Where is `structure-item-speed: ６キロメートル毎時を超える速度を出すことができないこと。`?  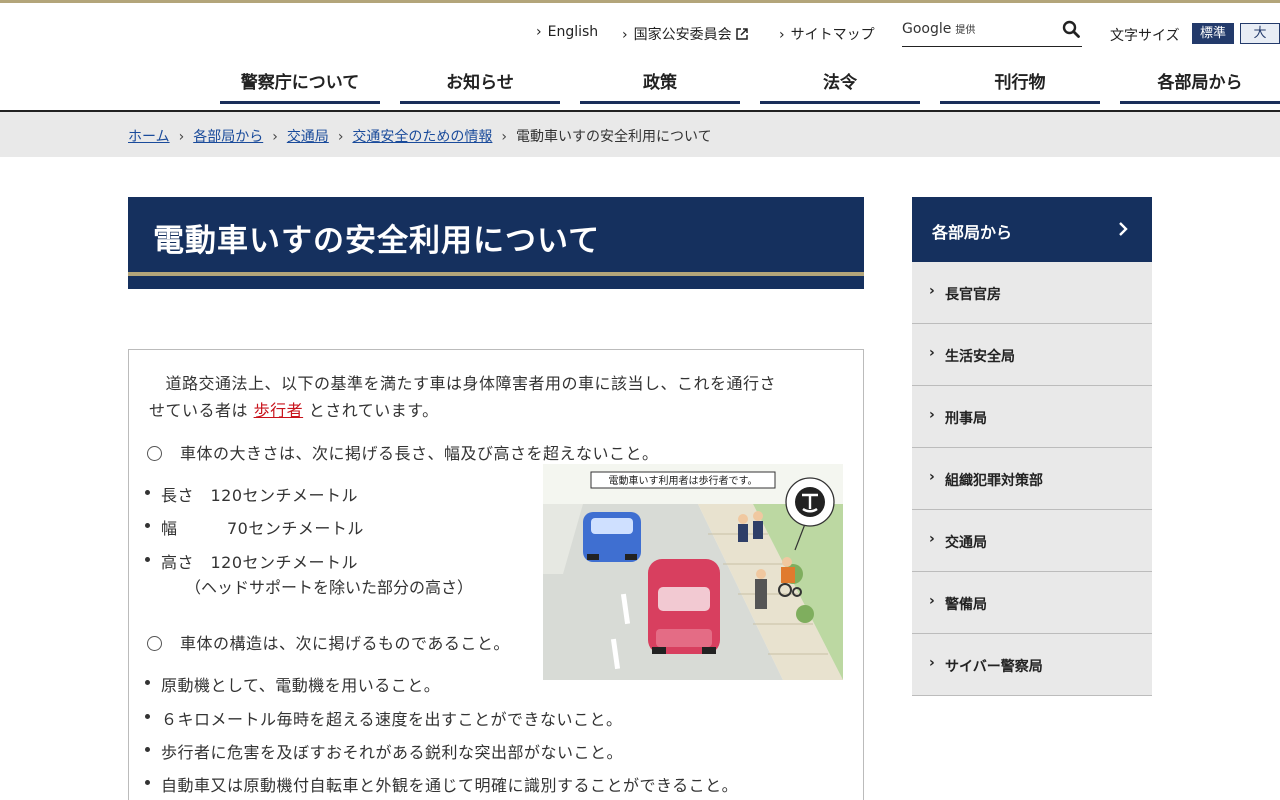 structure-item-speed: ６キロメートル毎時を超える速度を出すことができないこと。 is located at coordinates (384, 718).